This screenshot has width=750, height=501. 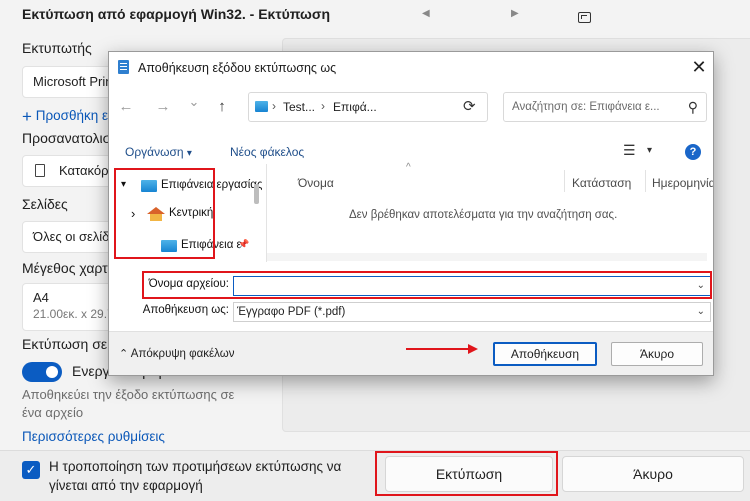 What do you see at coordinates (189, 153) in the screenshot?
I see `organize-caret-icon: ▾` at bounding box center [189, 153].